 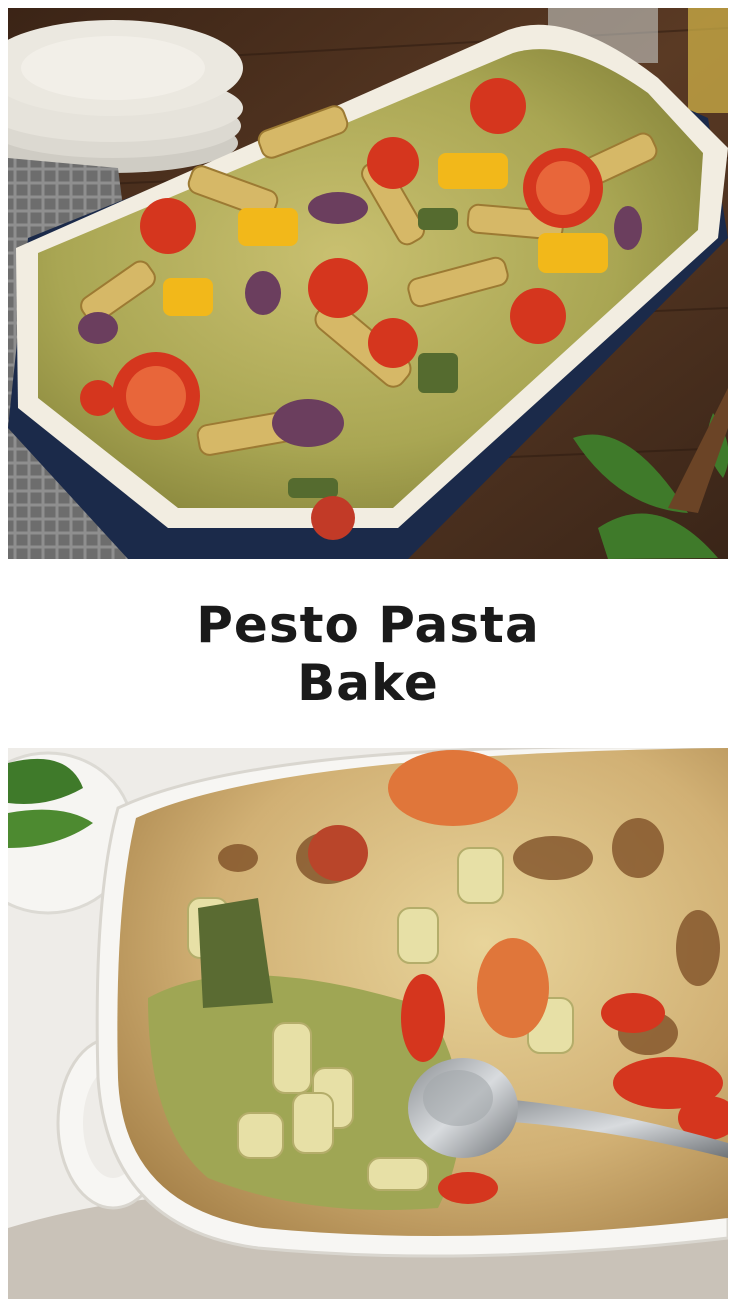 What do you see at coordinates (708, 60) in the screenshot?
I see `oil-bottle` at bounding box center [708, 60].